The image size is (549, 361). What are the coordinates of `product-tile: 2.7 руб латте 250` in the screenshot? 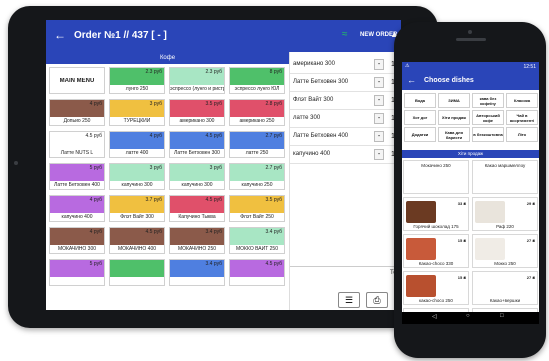 It's located at (257, 144).